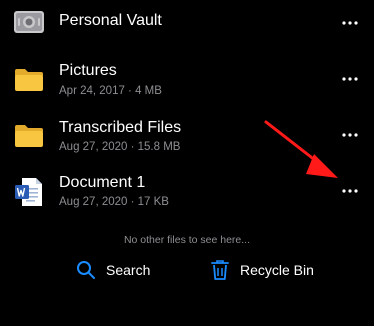 This screenshot has height=326, width=374. I want to click on file-meta: Aug 27, 2020 · 15.8 MB, so click(120, 147).